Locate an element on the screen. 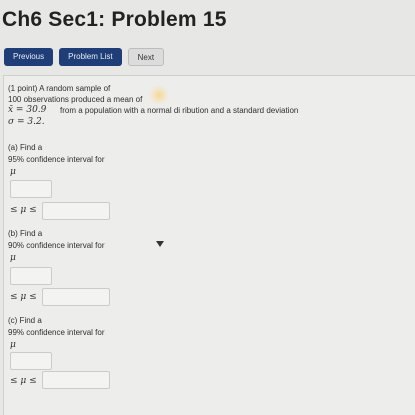  page-title: Ch6 Sec1: Problem 15 is located at coordinates (114, 19).